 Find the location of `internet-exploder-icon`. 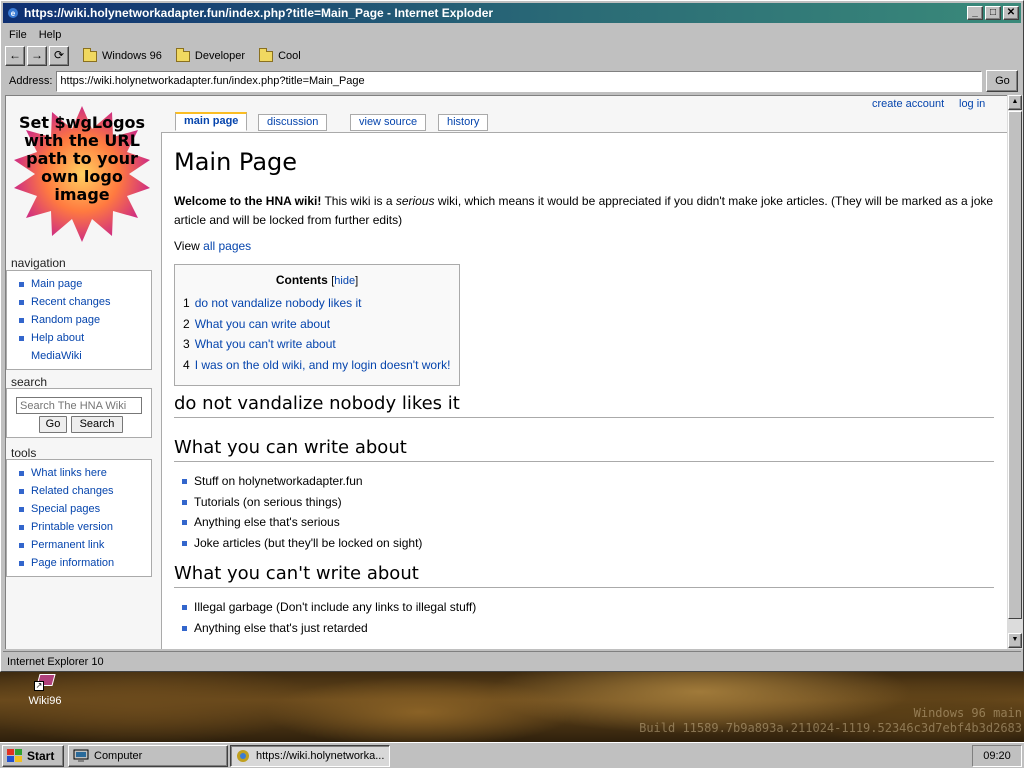

internet-exploder-icon is located at coordinates (243, 756).